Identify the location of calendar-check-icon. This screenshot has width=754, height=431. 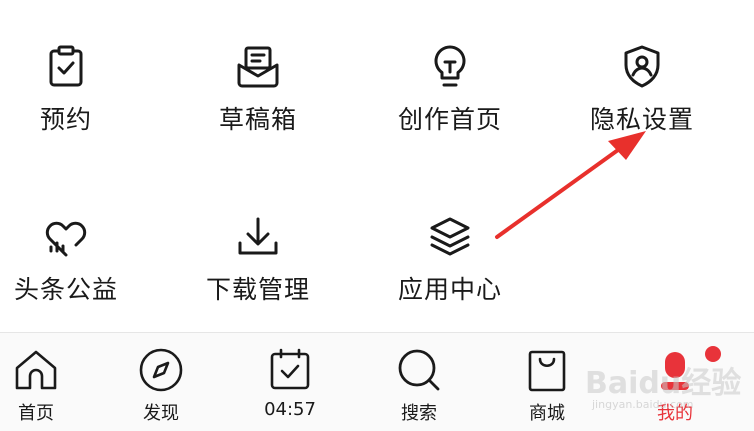
(290, 370).